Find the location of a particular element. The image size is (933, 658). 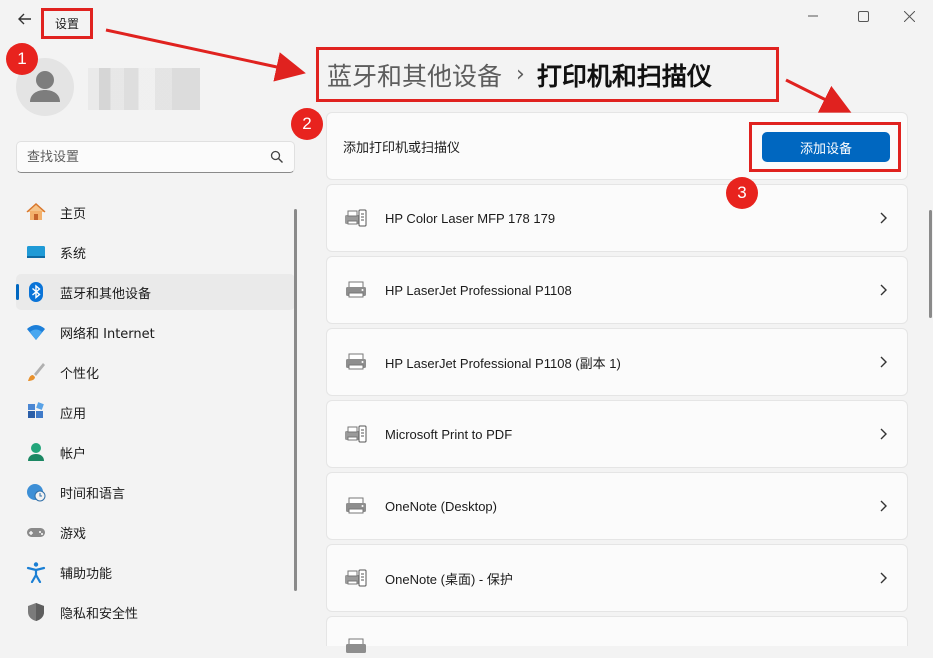

sidebar-item-home: 主页 is located at coordinates (155, 212).